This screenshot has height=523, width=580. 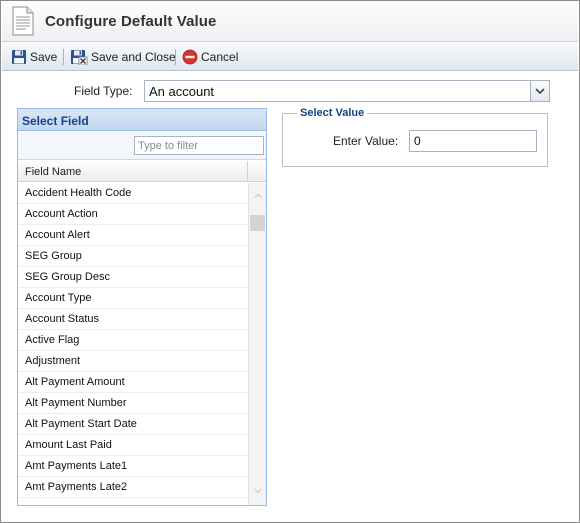 I want to click on save-and-close-button: Save and Close, so click(x=123, y=57).